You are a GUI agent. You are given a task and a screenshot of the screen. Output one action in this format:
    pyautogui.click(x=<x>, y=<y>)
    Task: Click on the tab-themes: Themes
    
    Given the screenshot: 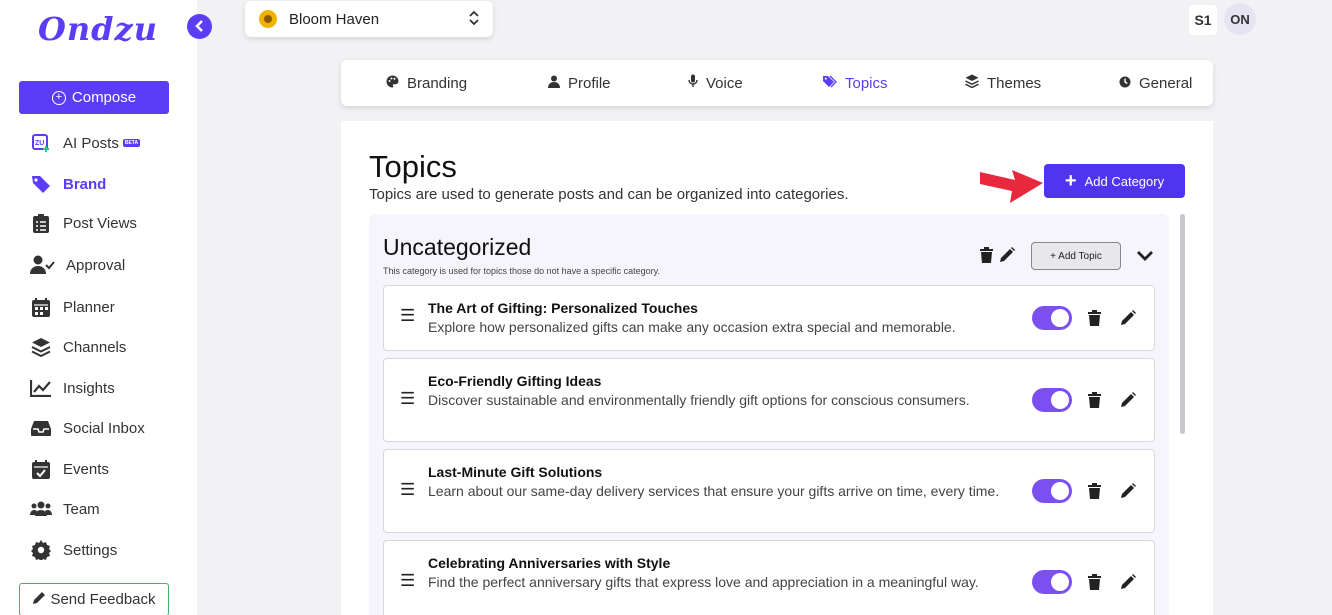 What is the action you would take?
    pyautogui.click(x=1003, y=83)
    